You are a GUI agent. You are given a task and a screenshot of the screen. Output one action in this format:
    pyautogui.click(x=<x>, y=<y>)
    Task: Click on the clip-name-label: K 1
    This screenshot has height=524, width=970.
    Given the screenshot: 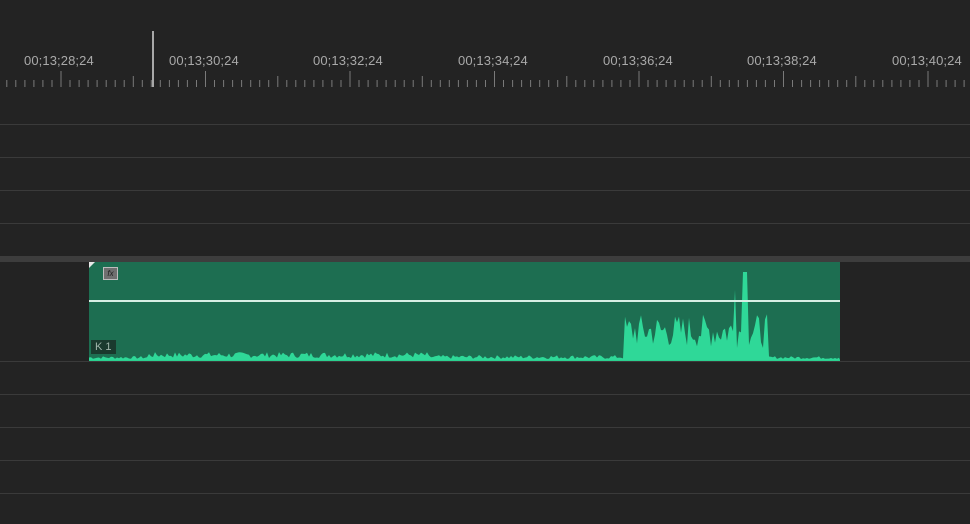 What is the action you would take?
    pyautogui.click(x=103, y=347)
    